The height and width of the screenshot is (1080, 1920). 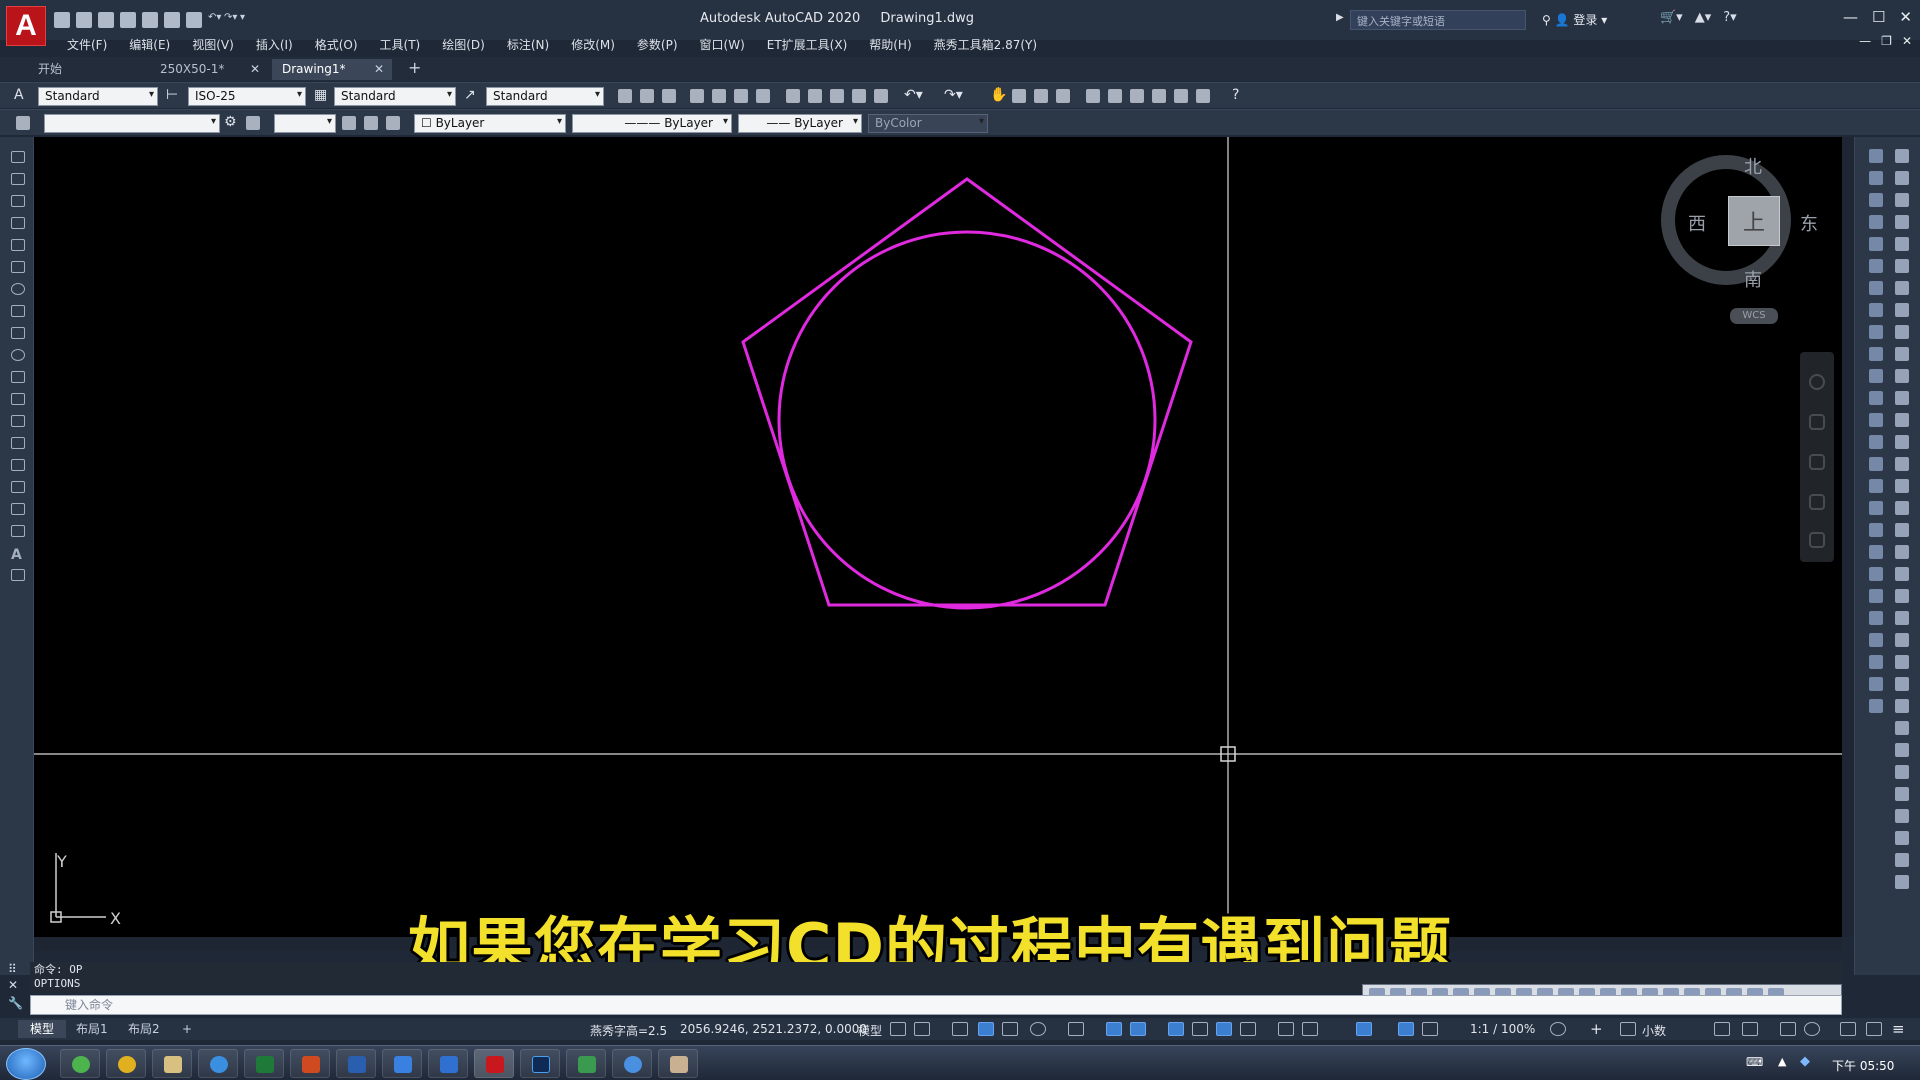 I want to click on selection-filter-icon, so click(x=1310, y=1029).